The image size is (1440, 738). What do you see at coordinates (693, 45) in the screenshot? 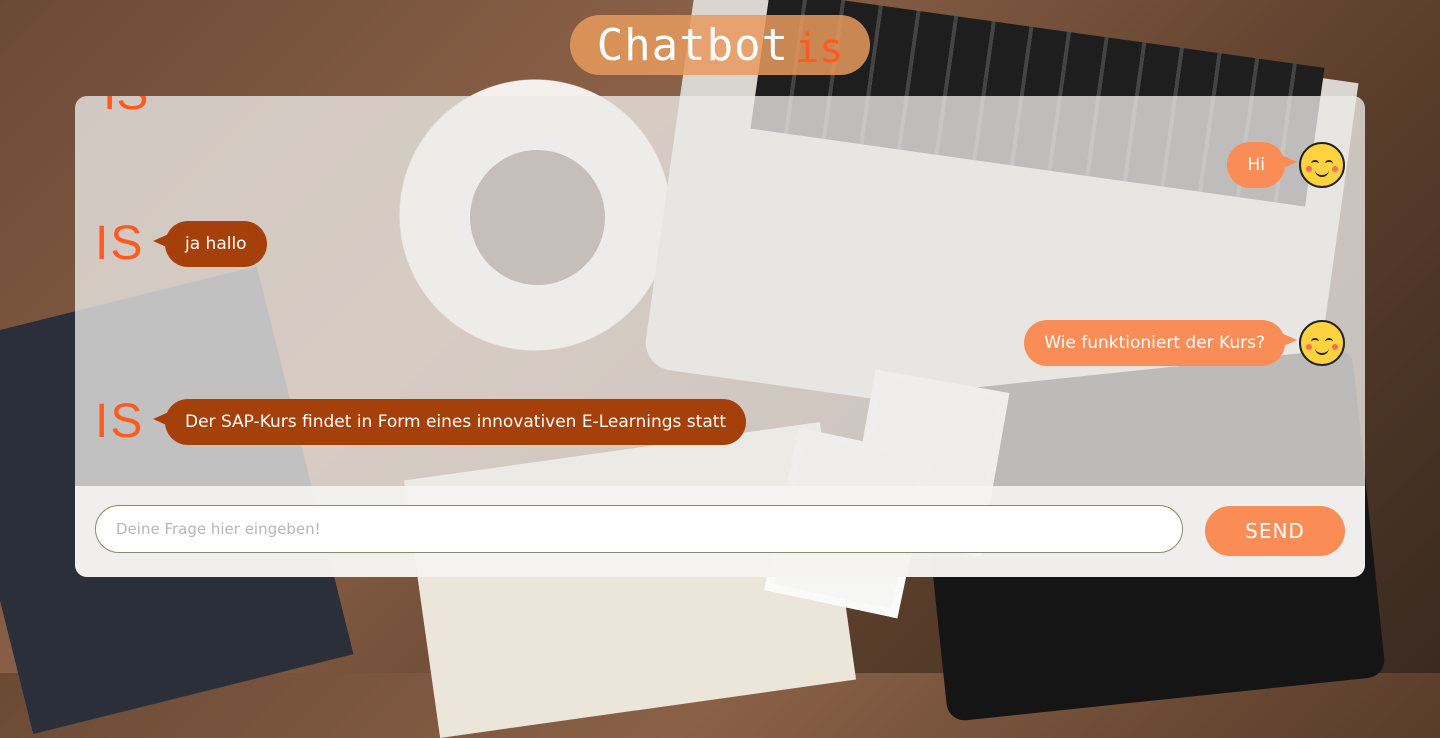
I see `app-title-main: Chatbot` at bounding box center [693, 45].